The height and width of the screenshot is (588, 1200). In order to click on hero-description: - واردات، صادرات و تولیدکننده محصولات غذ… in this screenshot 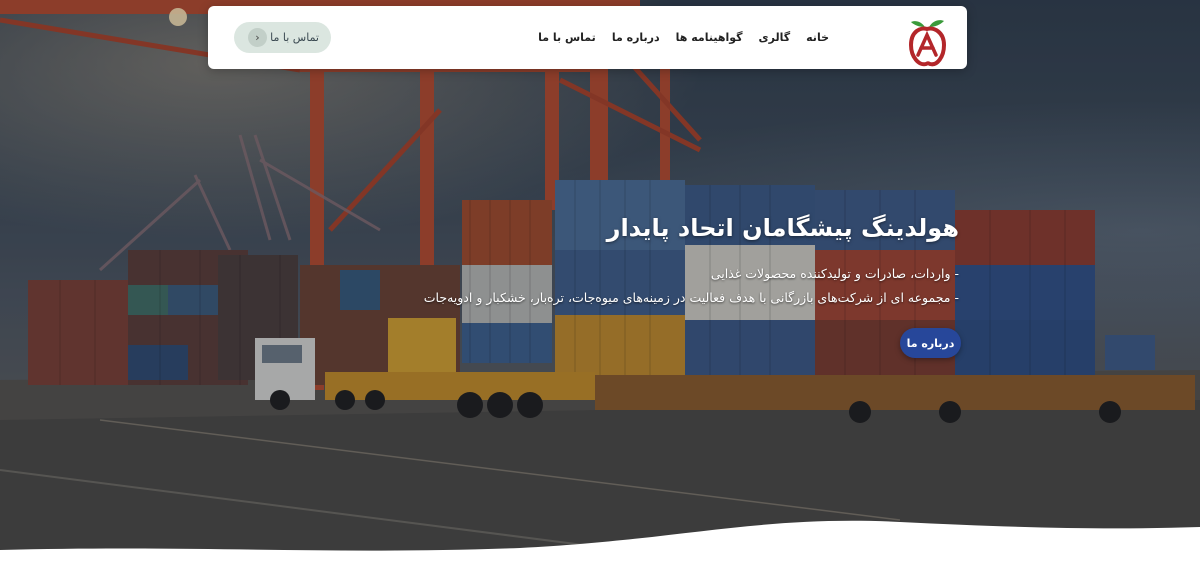, I will do `click(691, 286)`.